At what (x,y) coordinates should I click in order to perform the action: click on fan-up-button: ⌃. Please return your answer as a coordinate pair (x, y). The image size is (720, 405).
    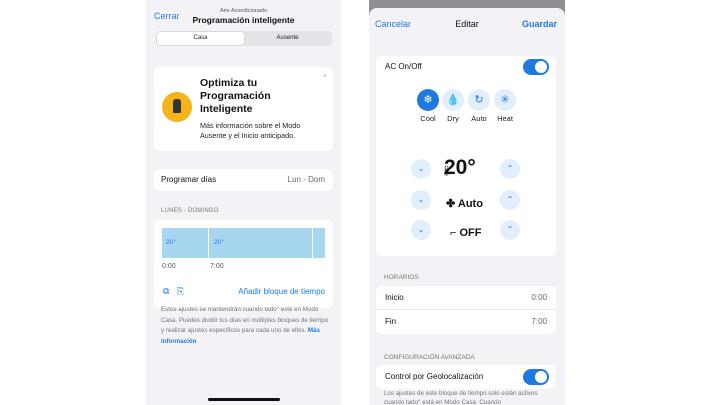
    Looking at the image, I should click on (510, 200).